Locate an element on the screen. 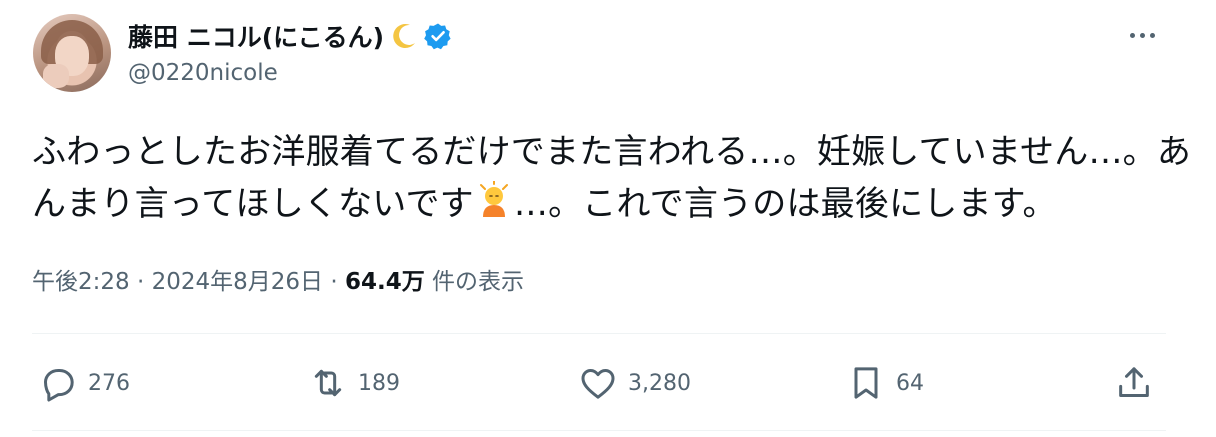 The width and height of the screenshot is (1216, 437). retweet-count: 189 is located at coordinates (379, 383).